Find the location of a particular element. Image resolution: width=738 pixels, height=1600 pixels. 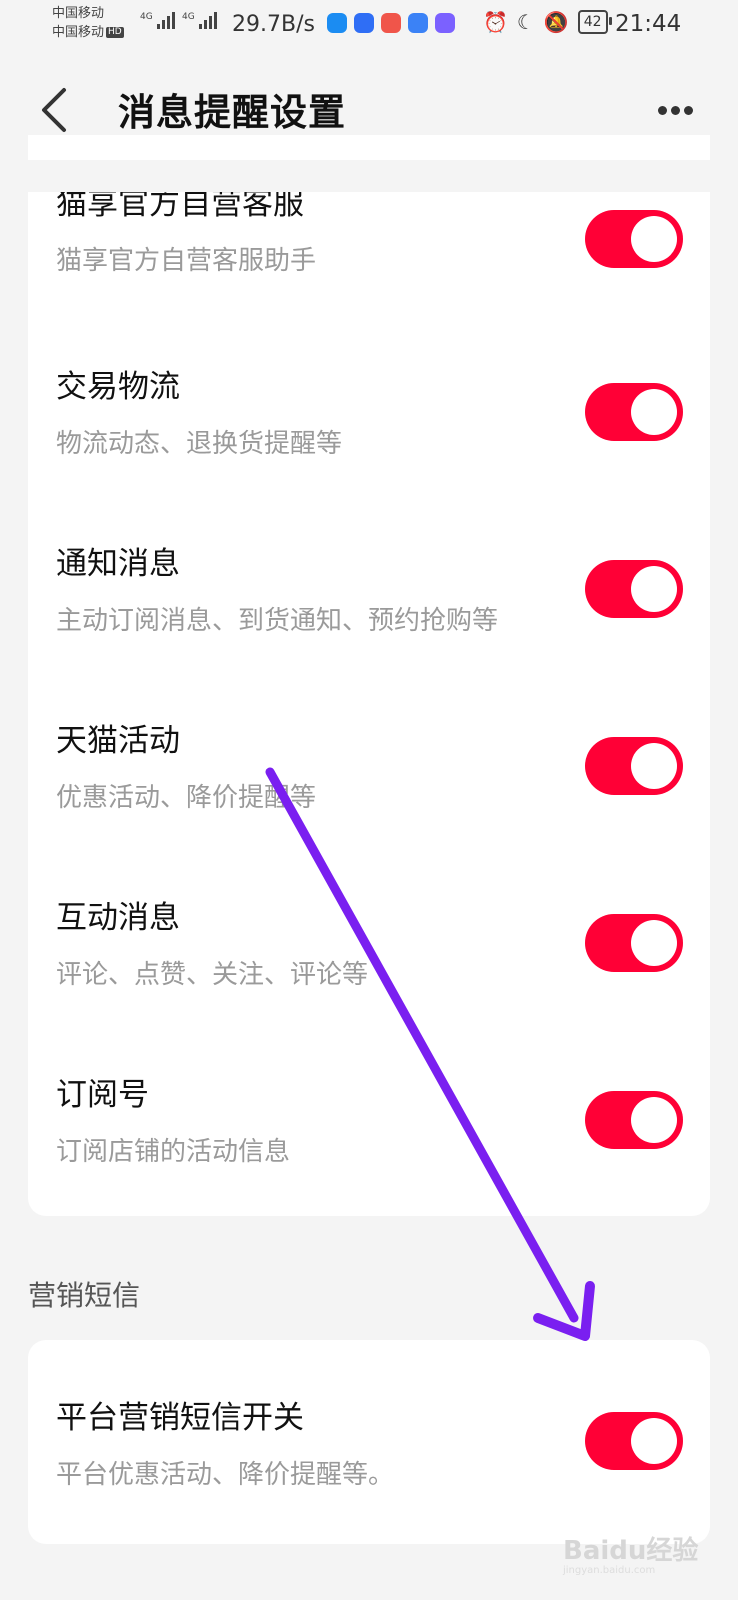

more-dots-icon is located at coordinates (662, 110).